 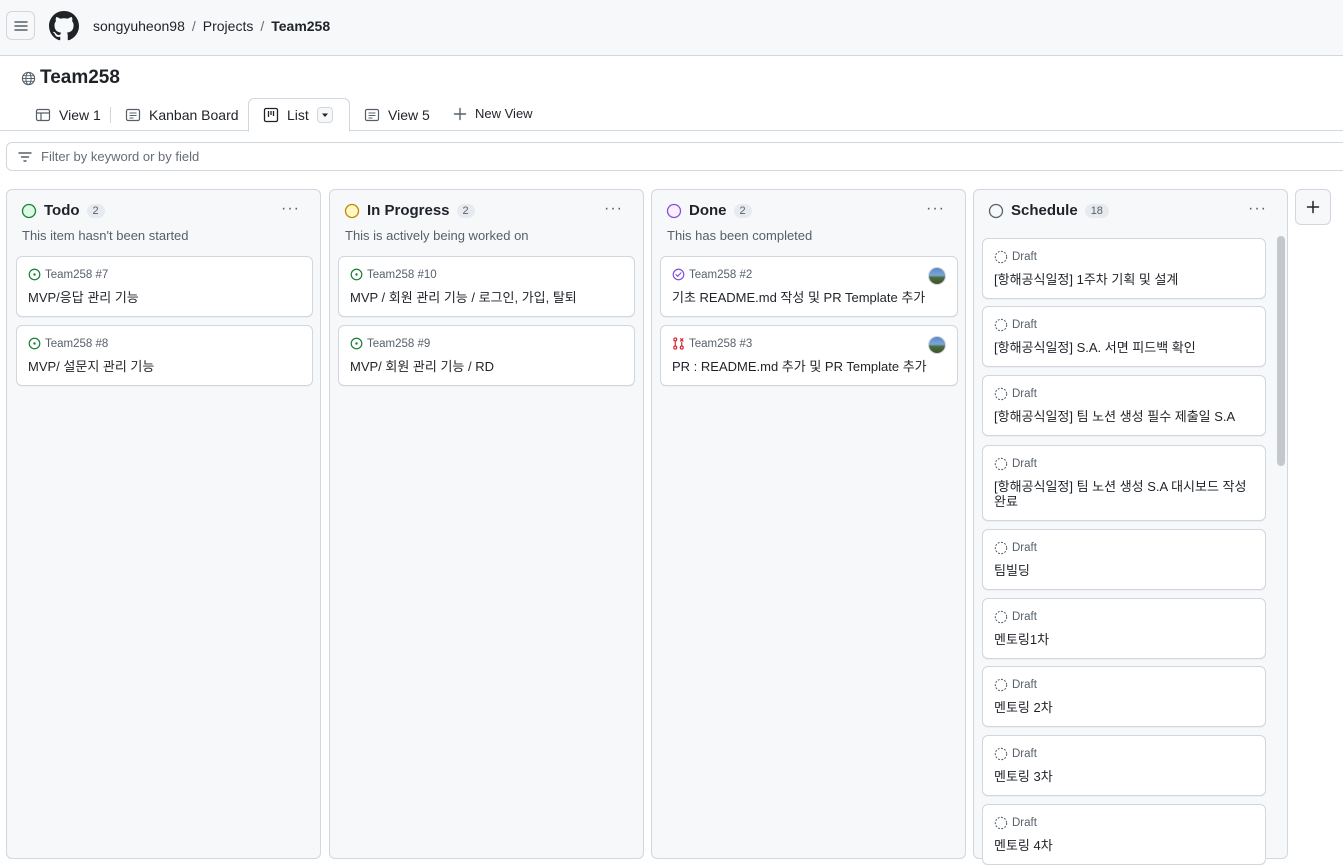 I want to click on issue-card: Team258 #8 MVP/ 설문지 관리 기능, so click(x=164, y=355).